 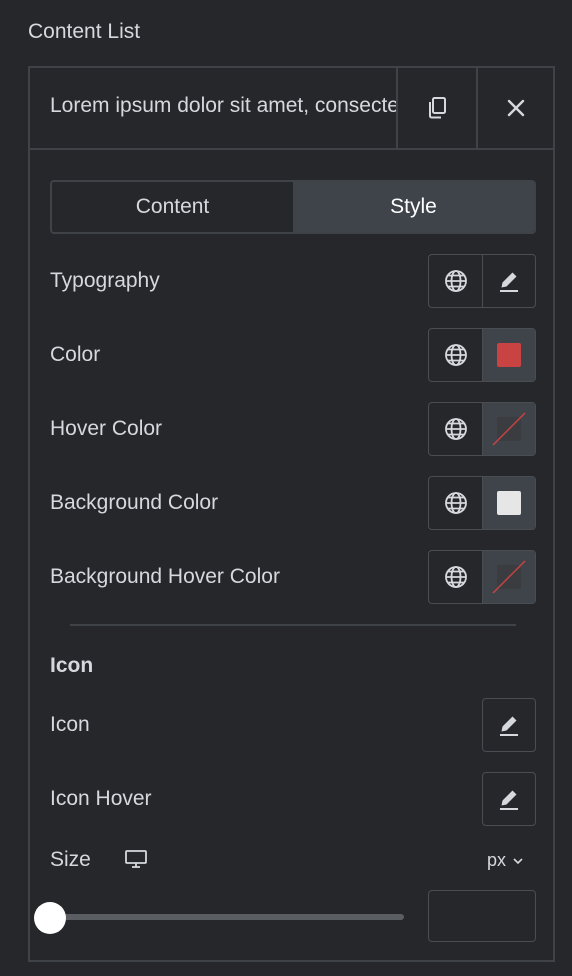 I want to click on color-global-button, so click(x=455, y=355).